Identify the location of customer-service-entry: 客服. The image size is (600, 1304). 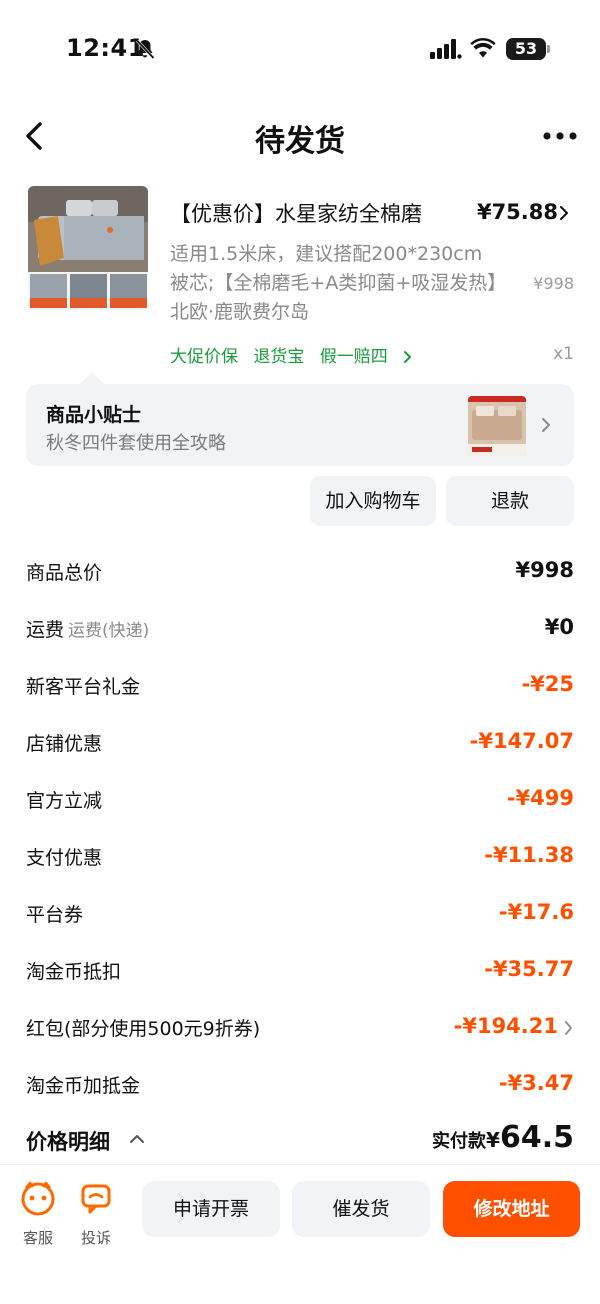
(38, 1214).